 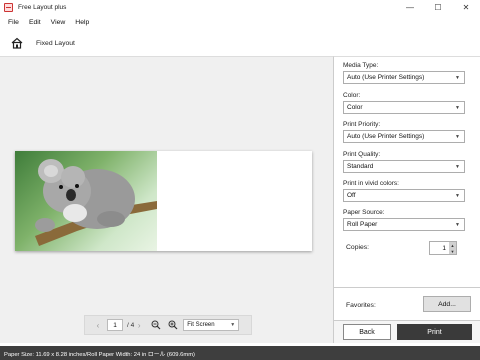 I want to click on title-bar: Free Layout plus — ☐ ✕, so click(x=240, y=7).